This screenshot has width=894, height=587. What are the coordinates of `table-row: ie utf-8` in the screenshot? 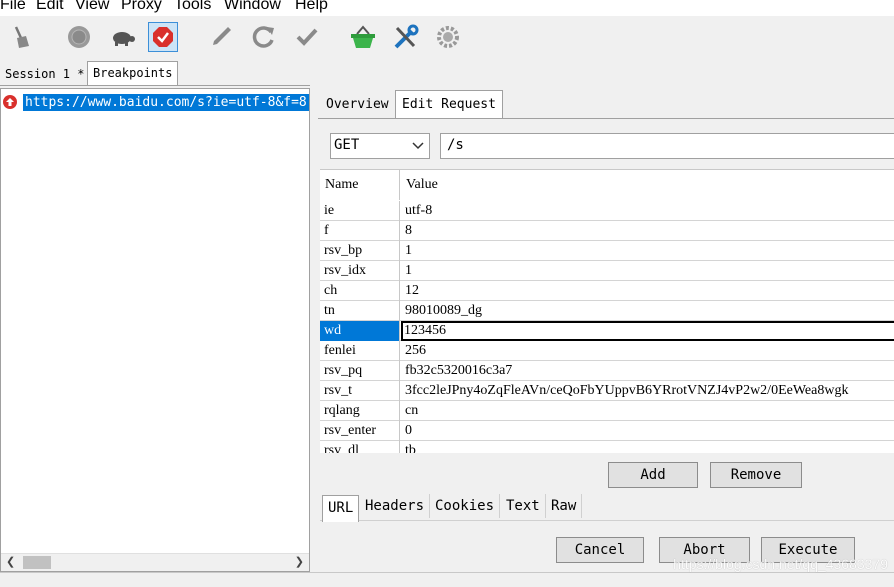 It's located at (607, 211).